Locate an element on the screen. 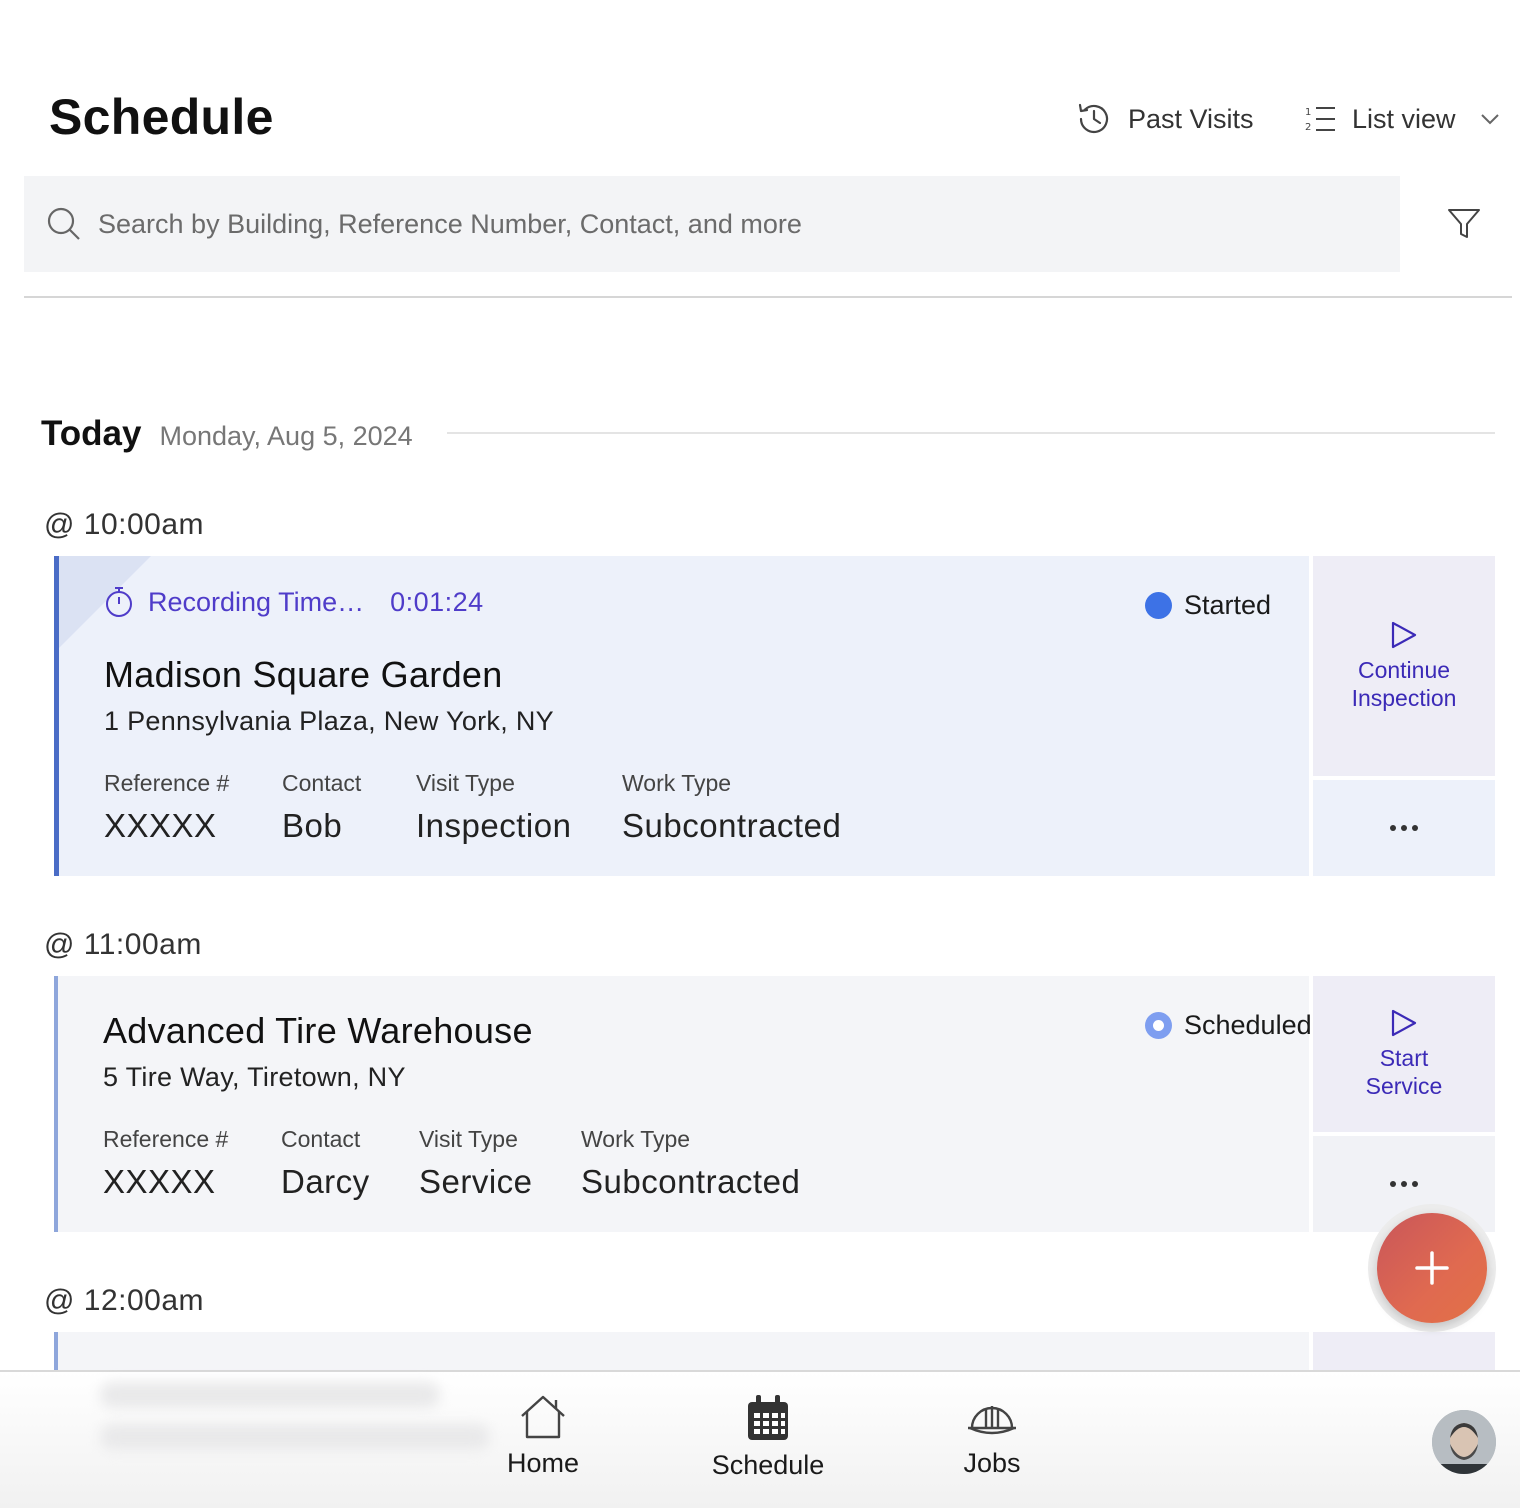 The height and width of the screenshot is (1508, 1520). building-address: 5 Tire Way, Tiretown, NY is located at coordinates (254, 1077).